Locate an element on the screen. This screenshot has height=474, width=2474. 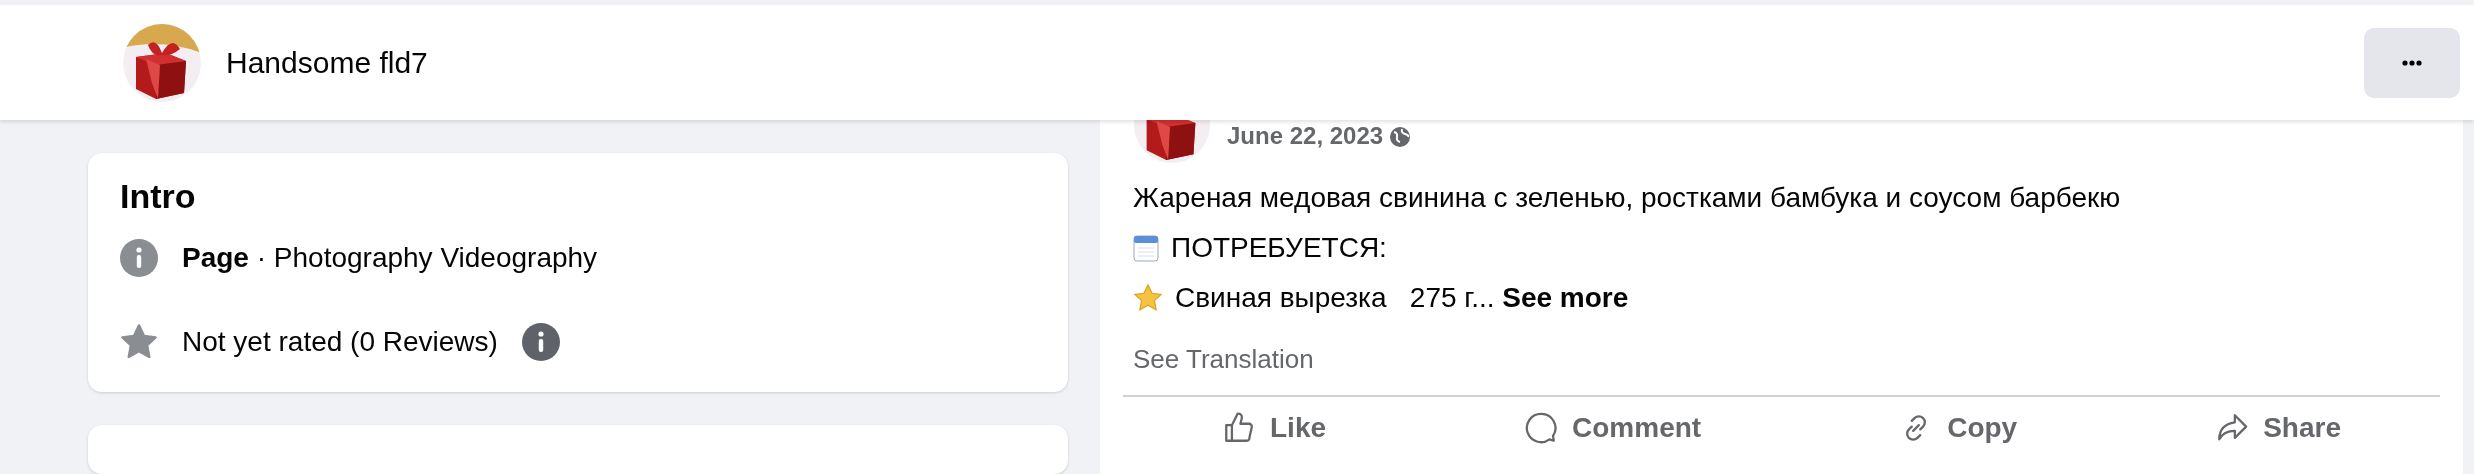
page-name: Handsome fld7 is located at coordinates (327, 62).